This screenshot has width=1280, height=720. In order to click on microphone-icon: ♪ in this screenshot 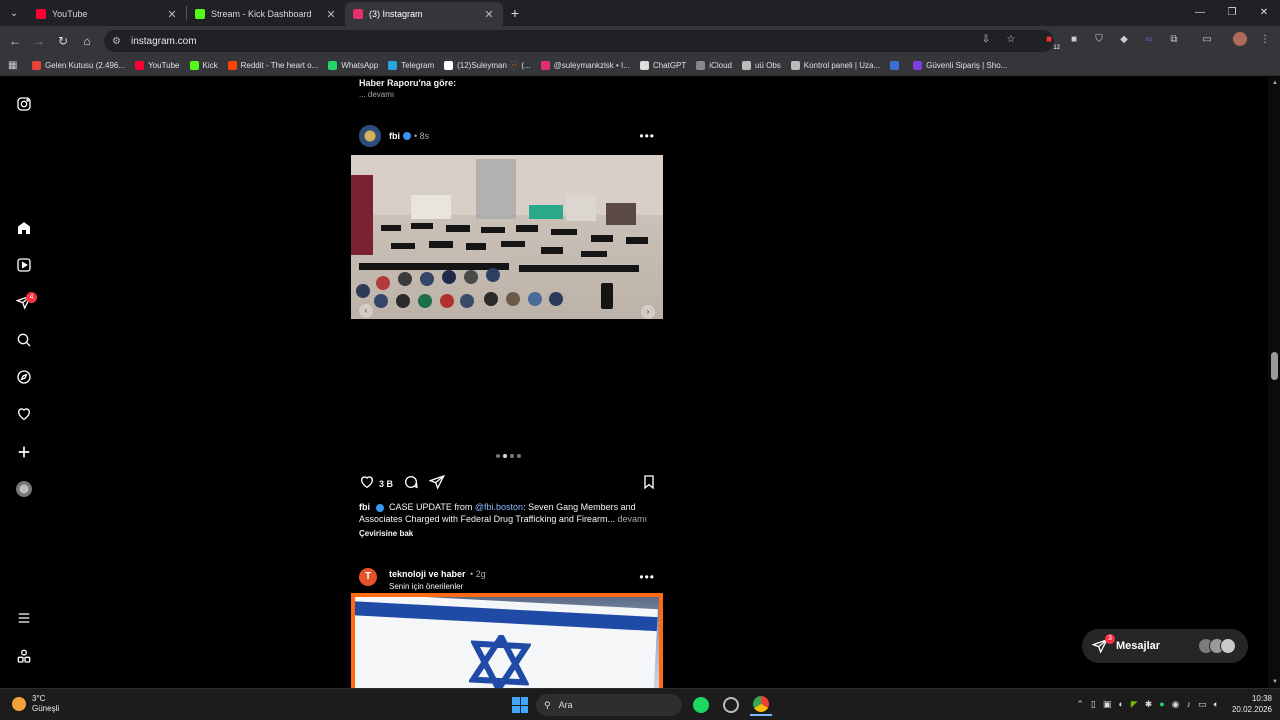, I will do `click(1189, 704)`.